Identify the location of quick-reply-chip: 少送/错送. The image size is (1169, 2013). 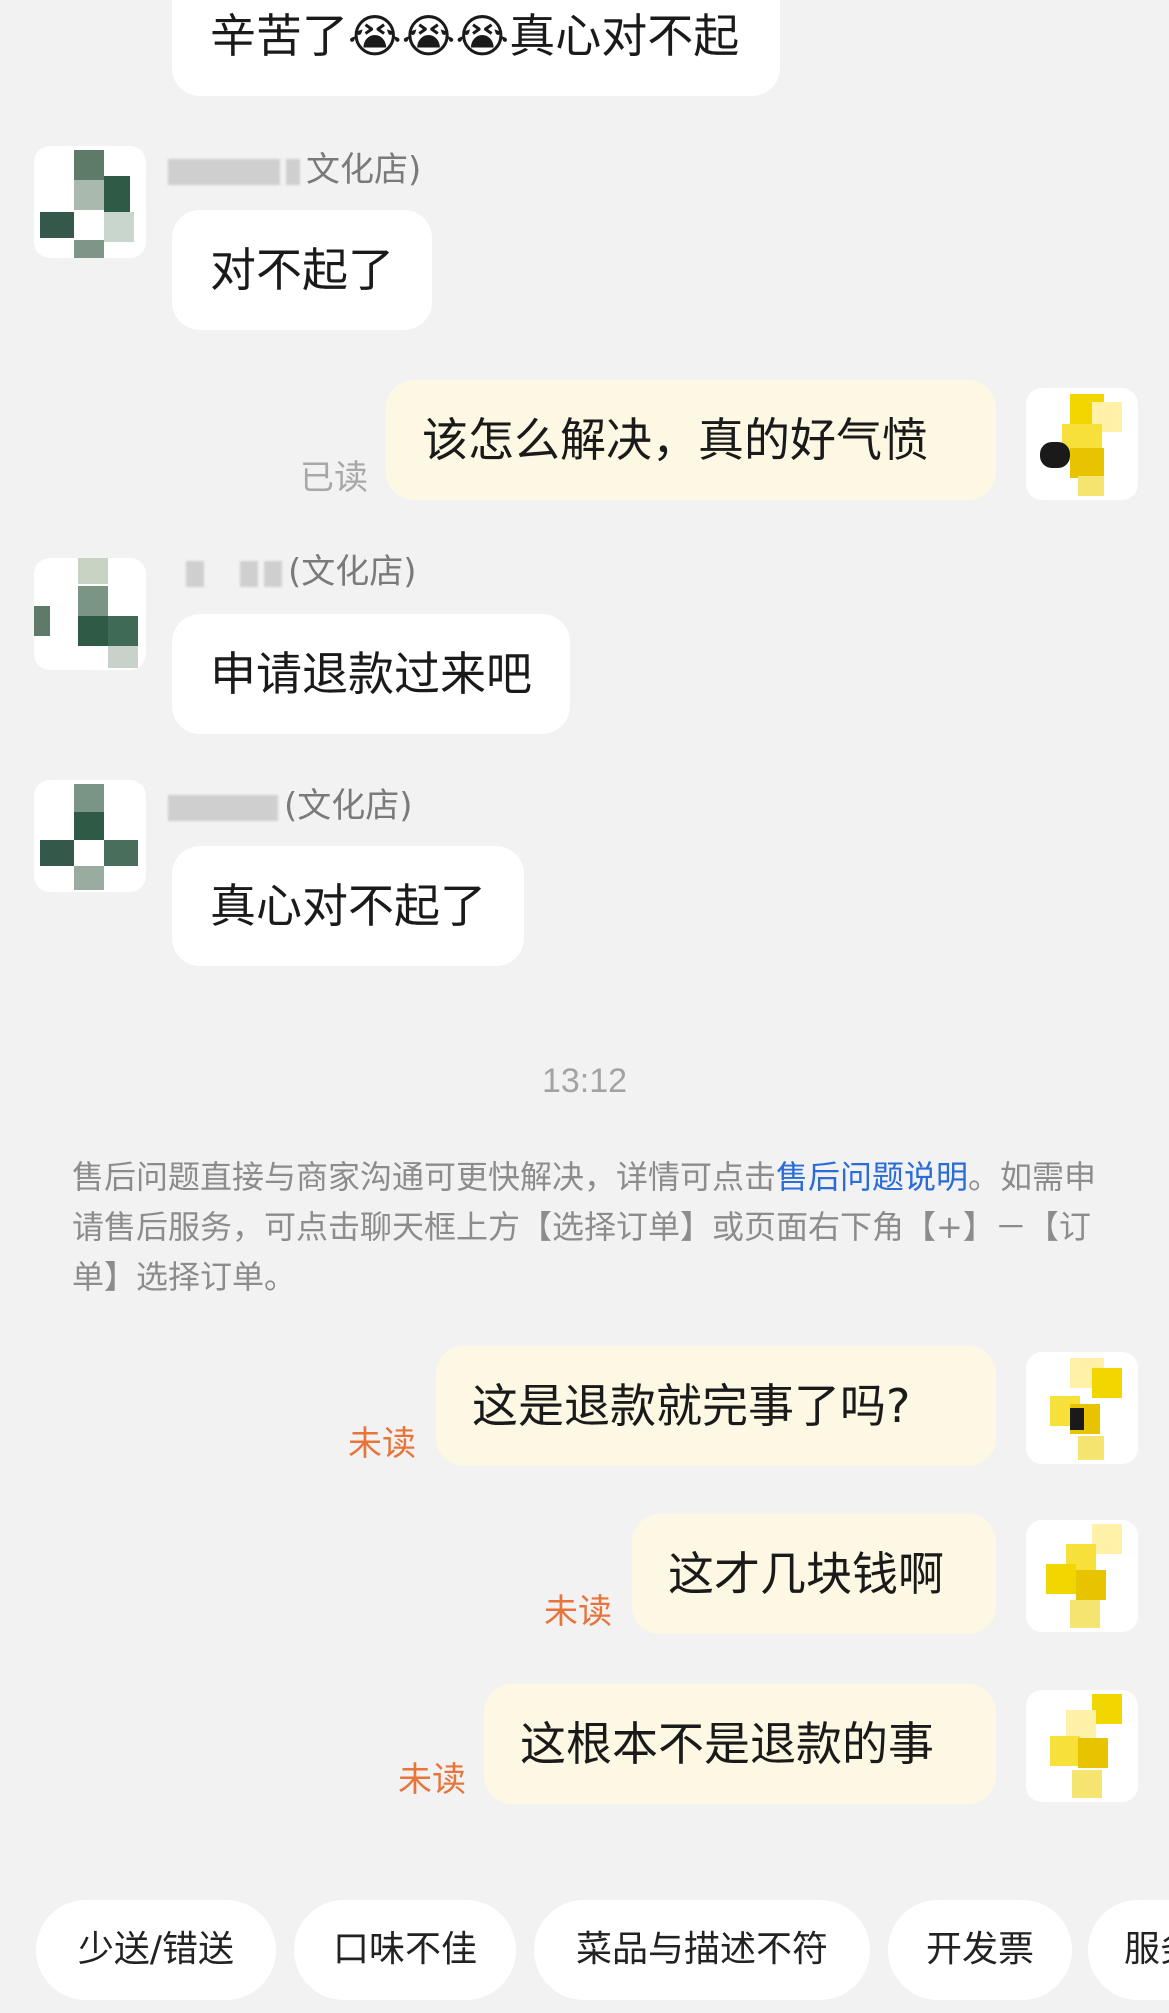
(156, 1950).